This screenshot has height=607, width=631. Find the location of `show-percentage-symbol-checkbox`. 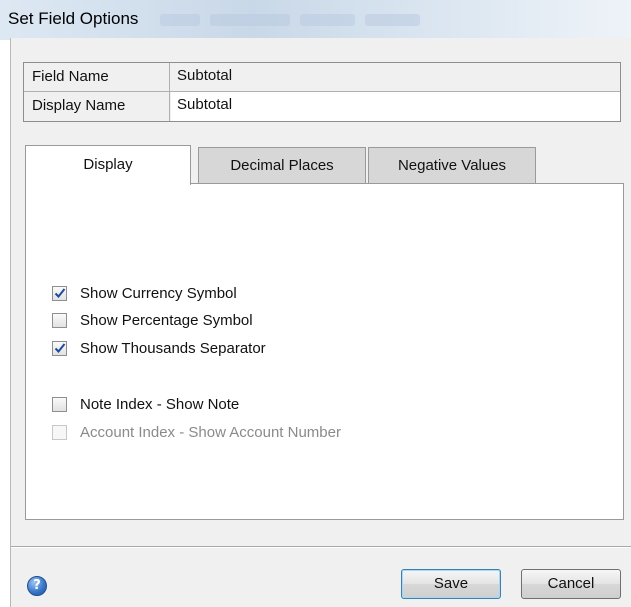

show-percentage-symbol-checkbox is located at coordinates (59, 320).